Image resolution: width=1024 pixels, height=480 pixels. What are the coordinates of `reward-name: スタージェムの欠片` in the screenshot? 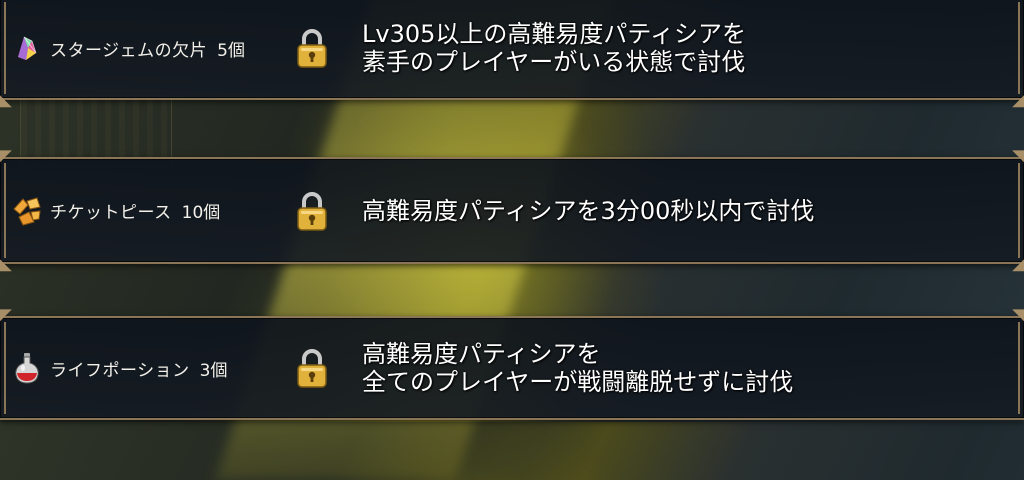 It's located at (129, 50).